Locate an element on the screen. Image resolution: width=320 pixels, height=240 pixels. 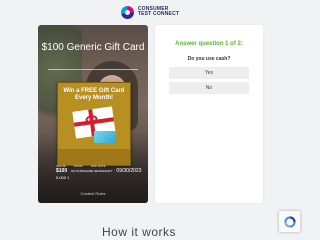
promo-text: Win a FREE Gift Card Every Month! is located at coordinates (94, 94).